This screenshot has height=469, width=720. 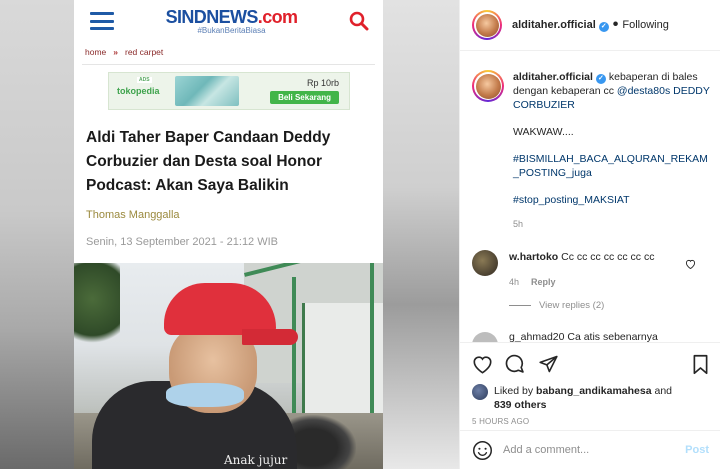 What do you see at coordinates (556, 305) in the screenshot?
I see `view-replies-button: View replies (2)` at bounding box center [556, 305].